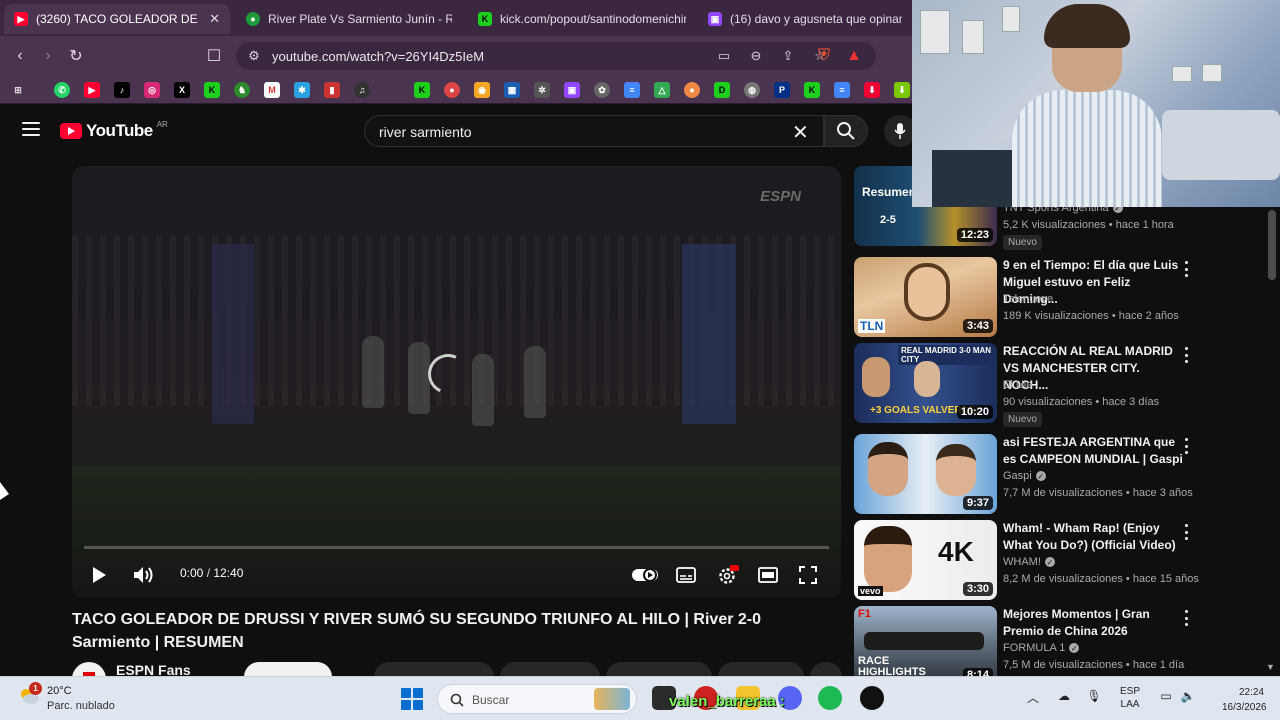 Image resolution: width=1280 pixels, height=720 pixels. Describe the element at coordinates (761, 669) in the screenshot. I see `clip-button` at that location.